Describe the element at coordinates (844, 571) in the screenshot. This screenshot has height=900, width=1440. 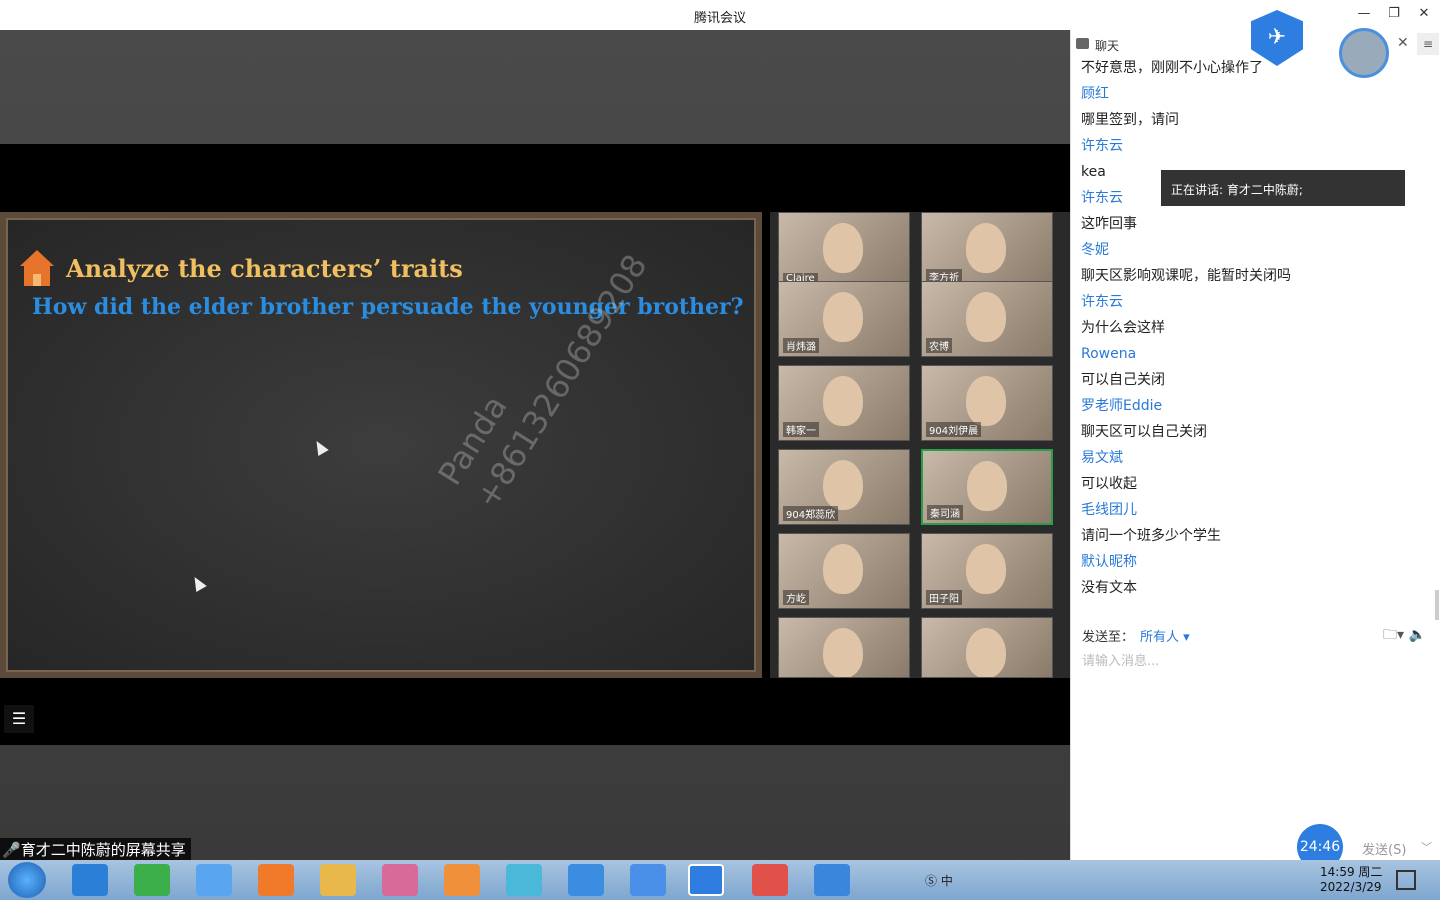
I see `participant-tile: 方屹` at that location.